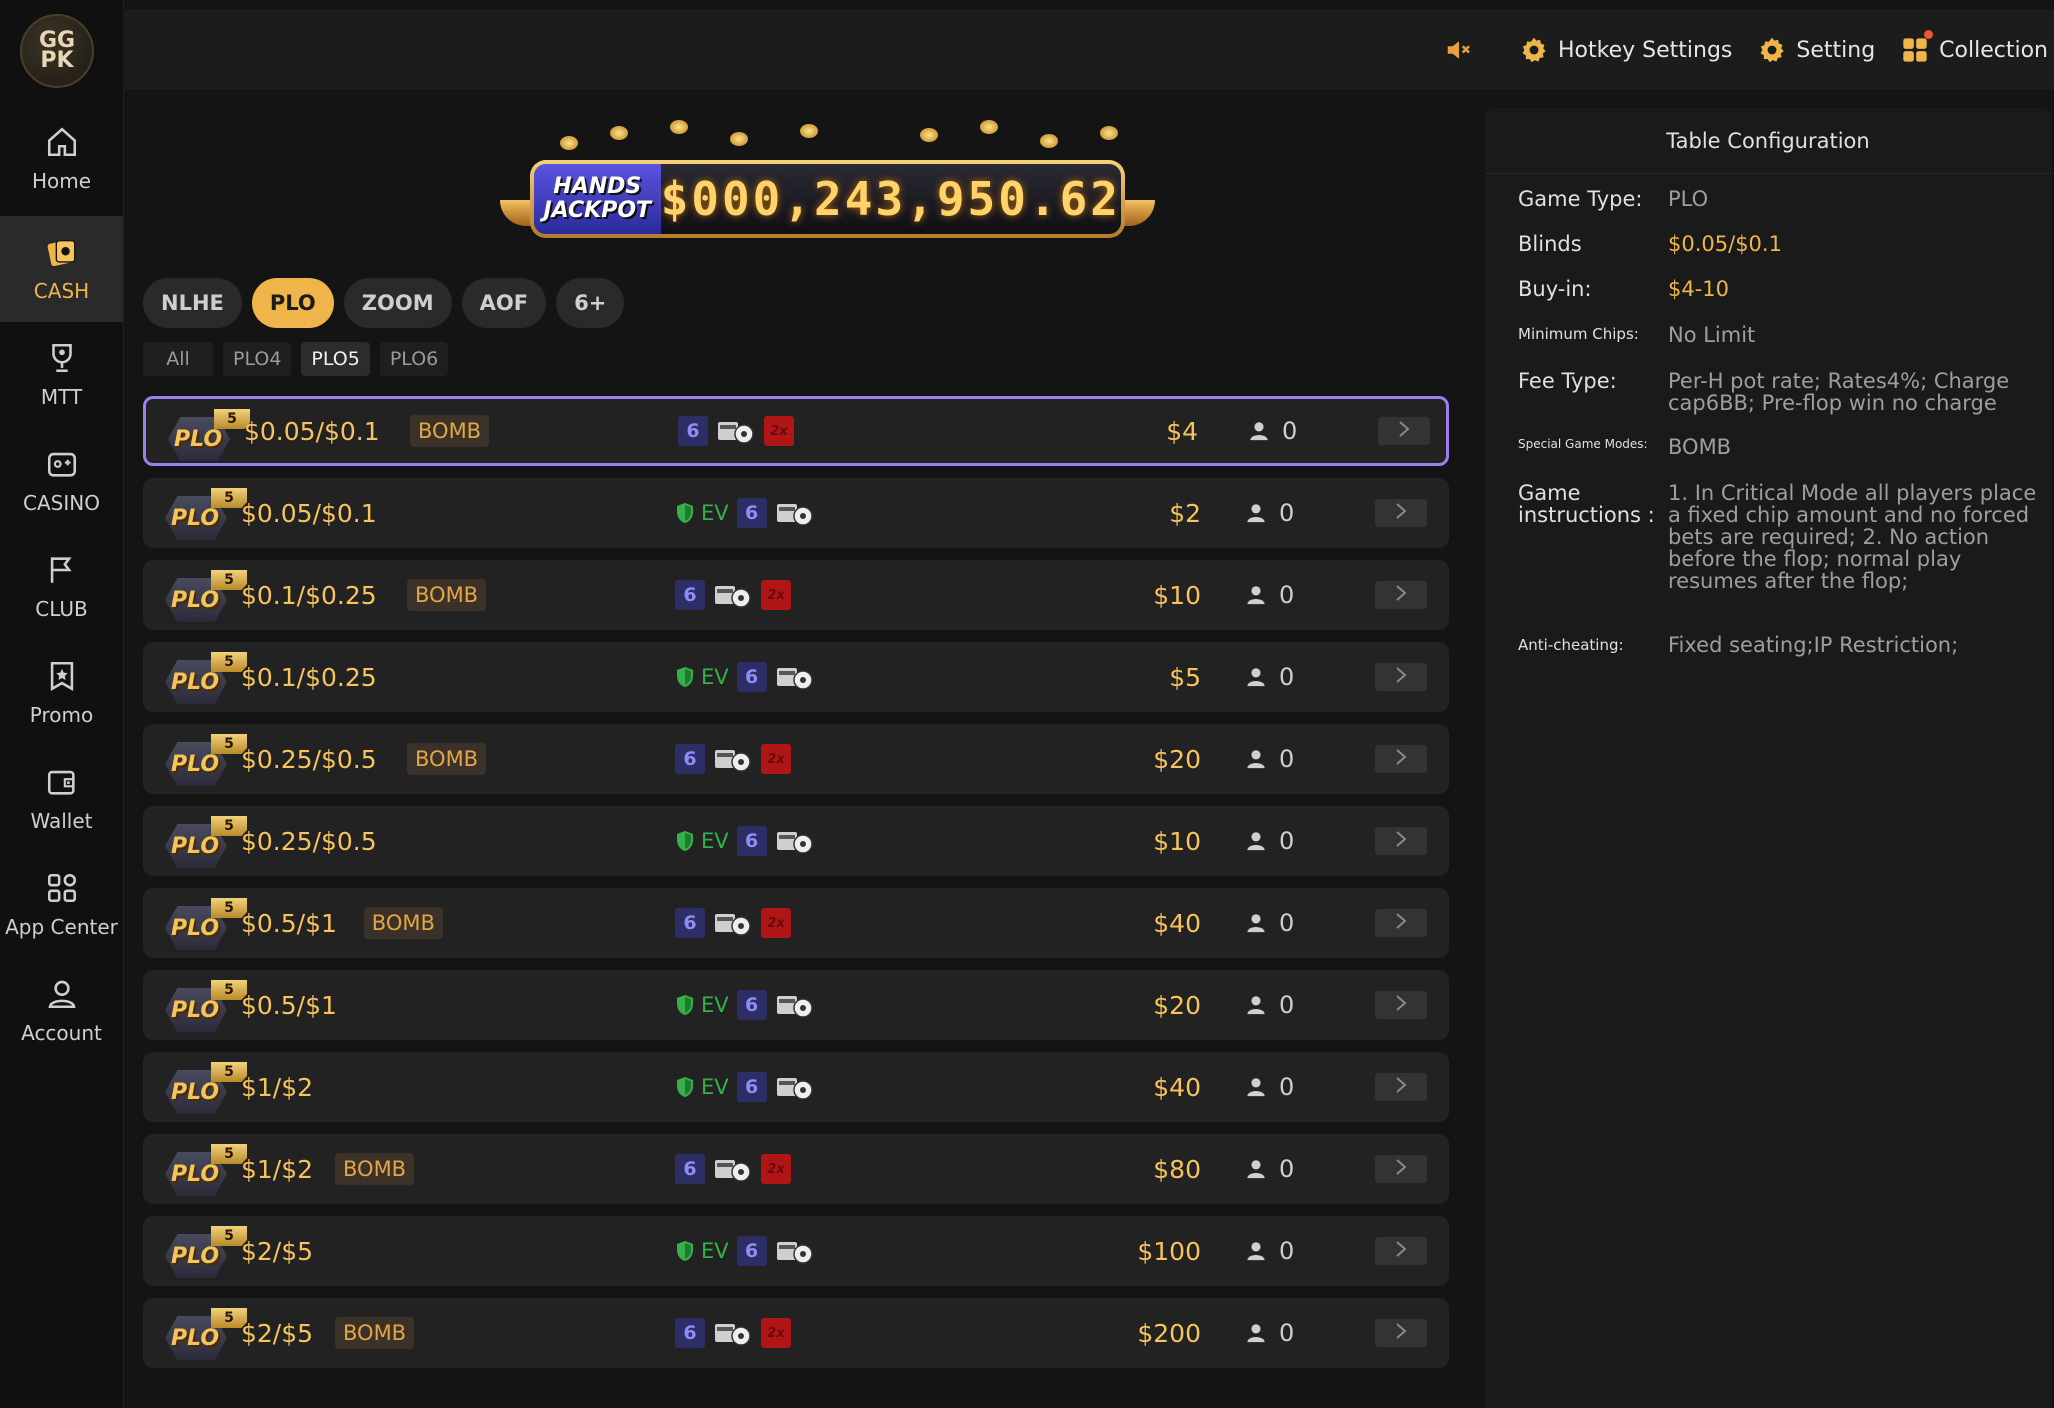 This screenshot has height=1408, width=2054. I want to click on table-row: PLO 5 $1/$2 BOMB 6 2x $80 0, so click(796, 1169).